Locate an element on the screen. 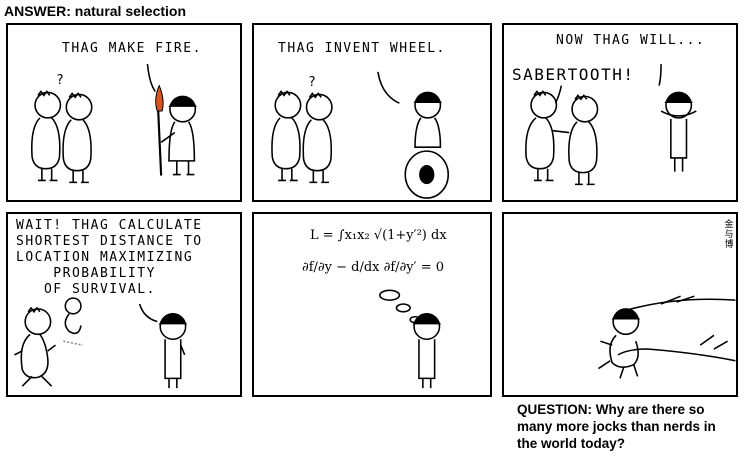 Image resolution: width=744 pixels, height=459 pixels. panel-make-fire: THAG MAKE FIRE. ? is located at coordinates (124, 112).